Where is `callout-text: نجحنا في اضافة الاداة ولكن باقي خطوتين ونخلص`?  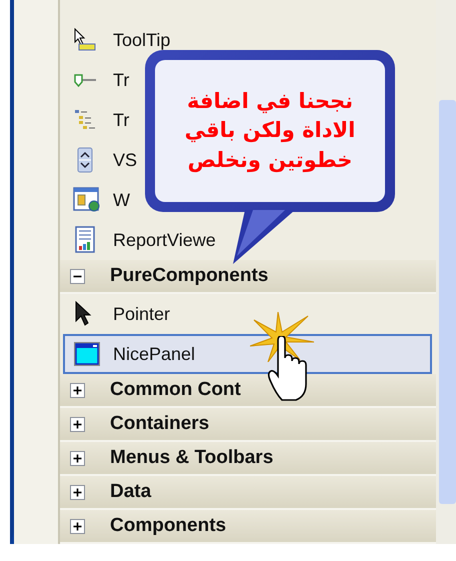
callout-text: نجحنا في اضافة الاداة ولكن باقي خطوتين ونخلص is located at coordinates (270, 131).